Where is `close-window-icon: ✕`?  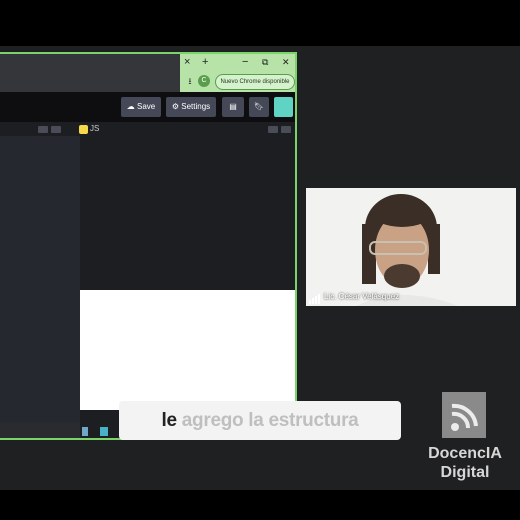
close-window-icon: ✕ is located at coordinates (286, 62).